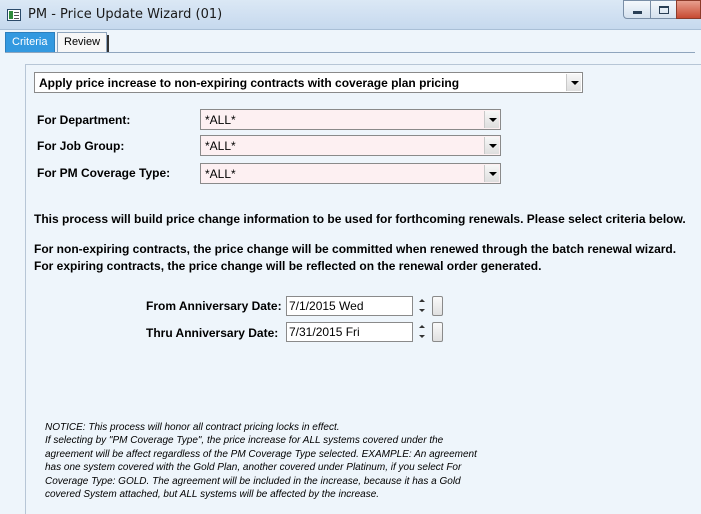  I want to click on maximize-icon, so click(664, 10).